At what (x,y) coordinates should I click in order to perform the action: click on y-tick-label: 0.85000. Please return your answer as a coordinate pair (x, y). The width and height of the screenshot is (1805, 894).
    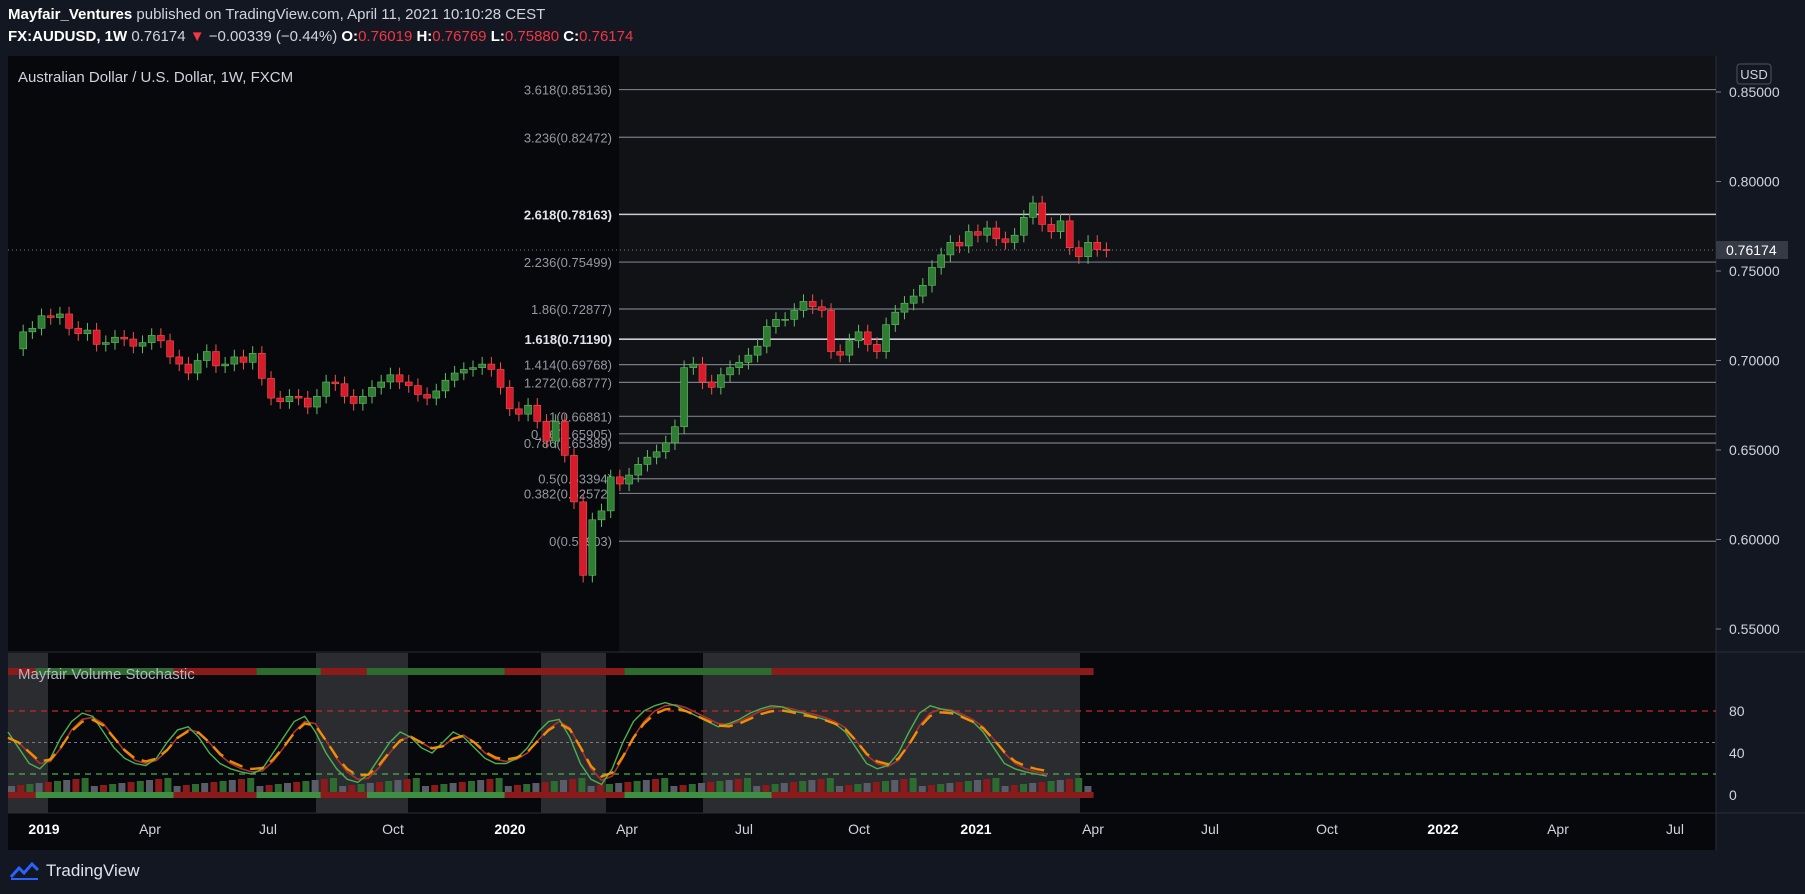
    Looking at the image, I should click on (1754, 92).